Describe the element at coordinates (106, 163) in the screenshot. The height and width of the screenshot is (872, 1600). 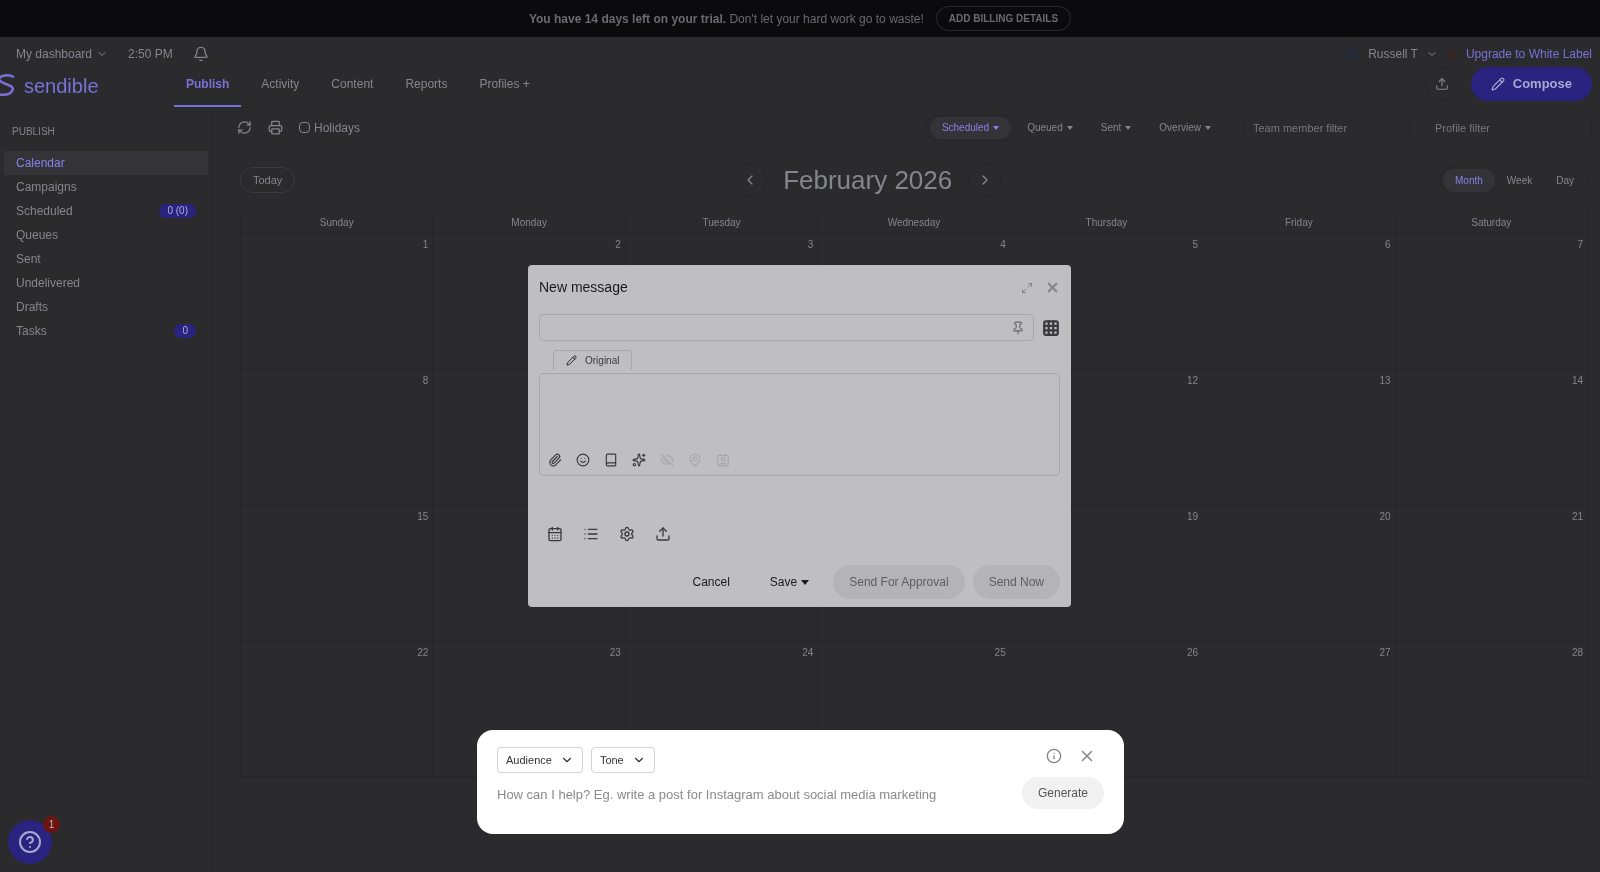
I see `sidebar-item: Calendar` at that location.